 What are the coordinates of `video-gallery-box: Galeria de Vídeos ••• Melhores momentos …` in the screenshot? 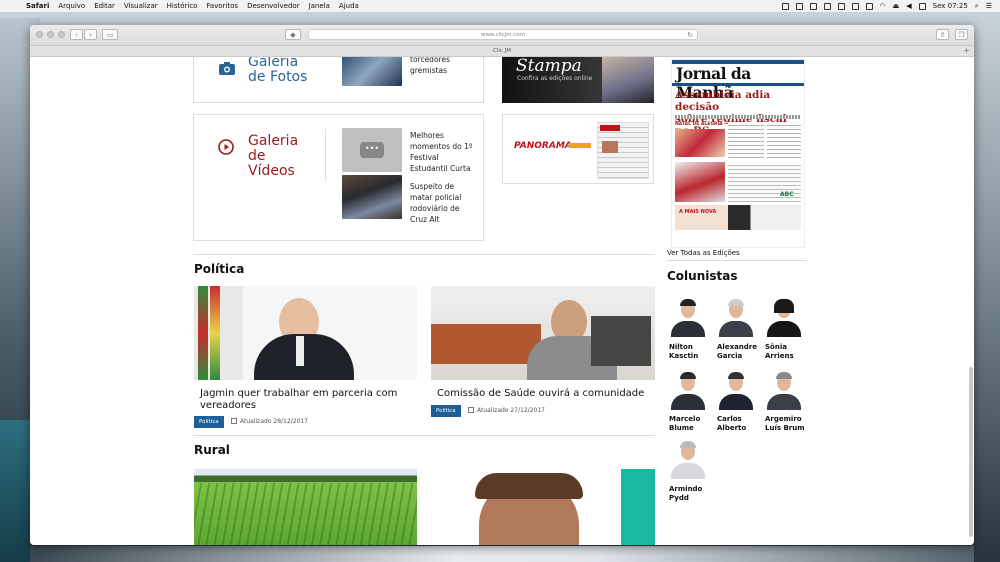 It's located at (338, 177).